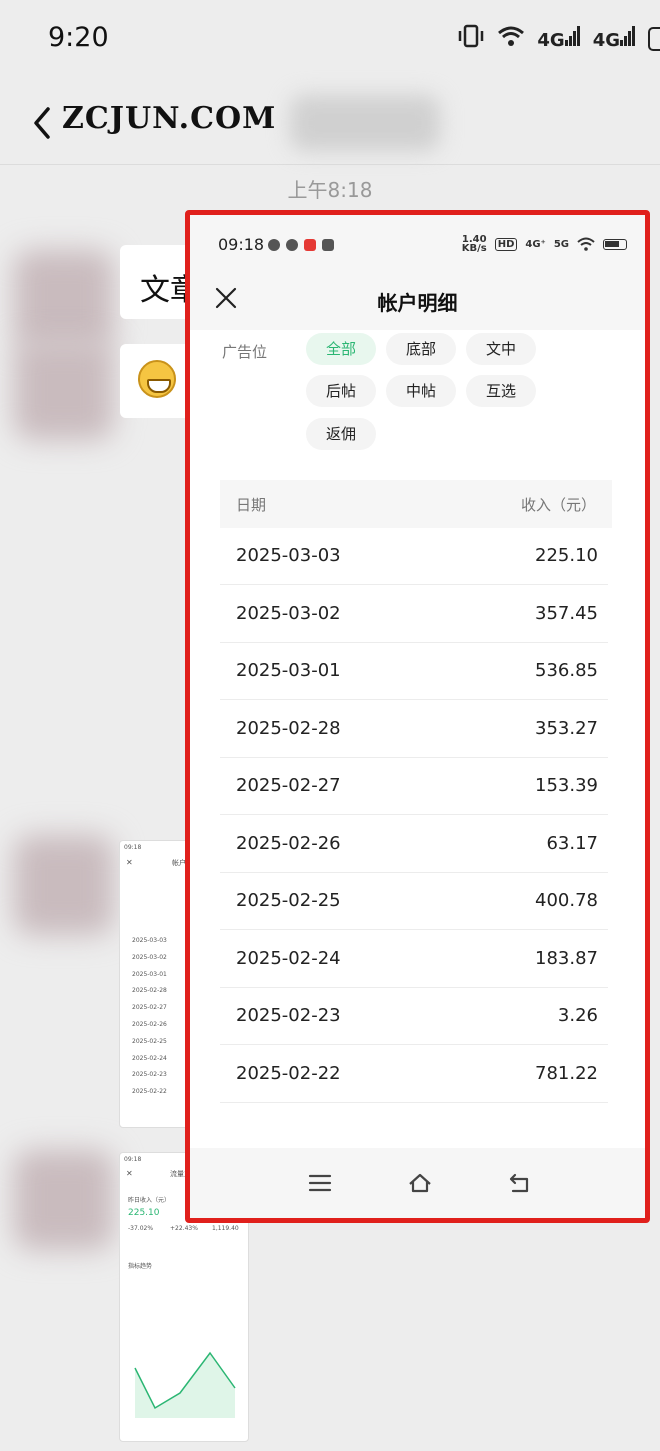  Describe the element at coordinates (288, 555) in the screenshot. I see `row-date: 2025-03-03` at that location.